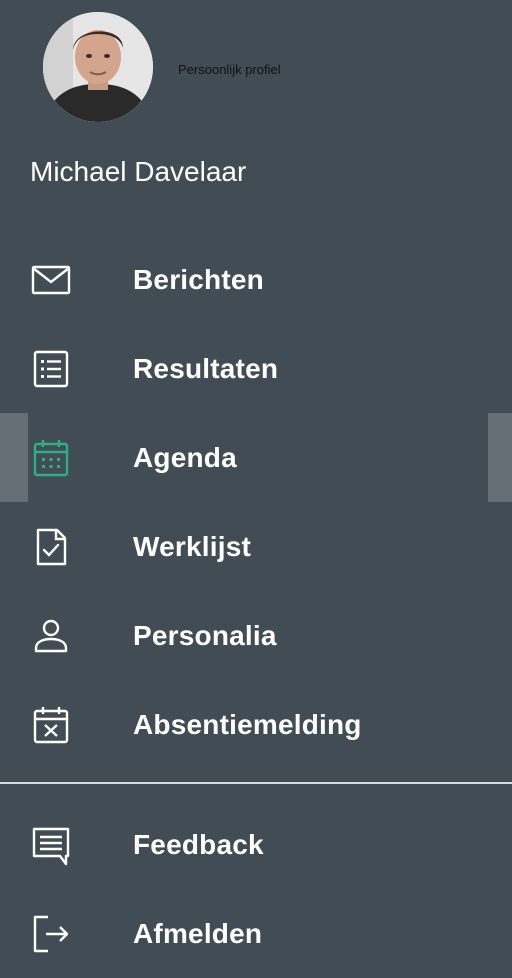 The height and width of the screenshot is (978, 512). Describe the element at coordinates (198, 844) in the screenshot. I see `nav-item-label: Feedback` at that location.